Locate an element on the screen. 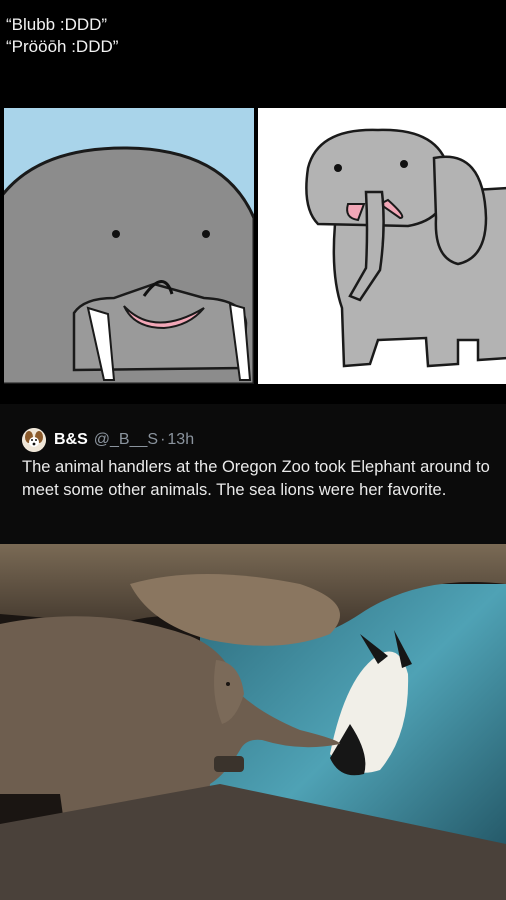 This screenshot has height=900, width=506. tweet-header: B&S @_B__S · 13h is located at coordinates (108, 440).